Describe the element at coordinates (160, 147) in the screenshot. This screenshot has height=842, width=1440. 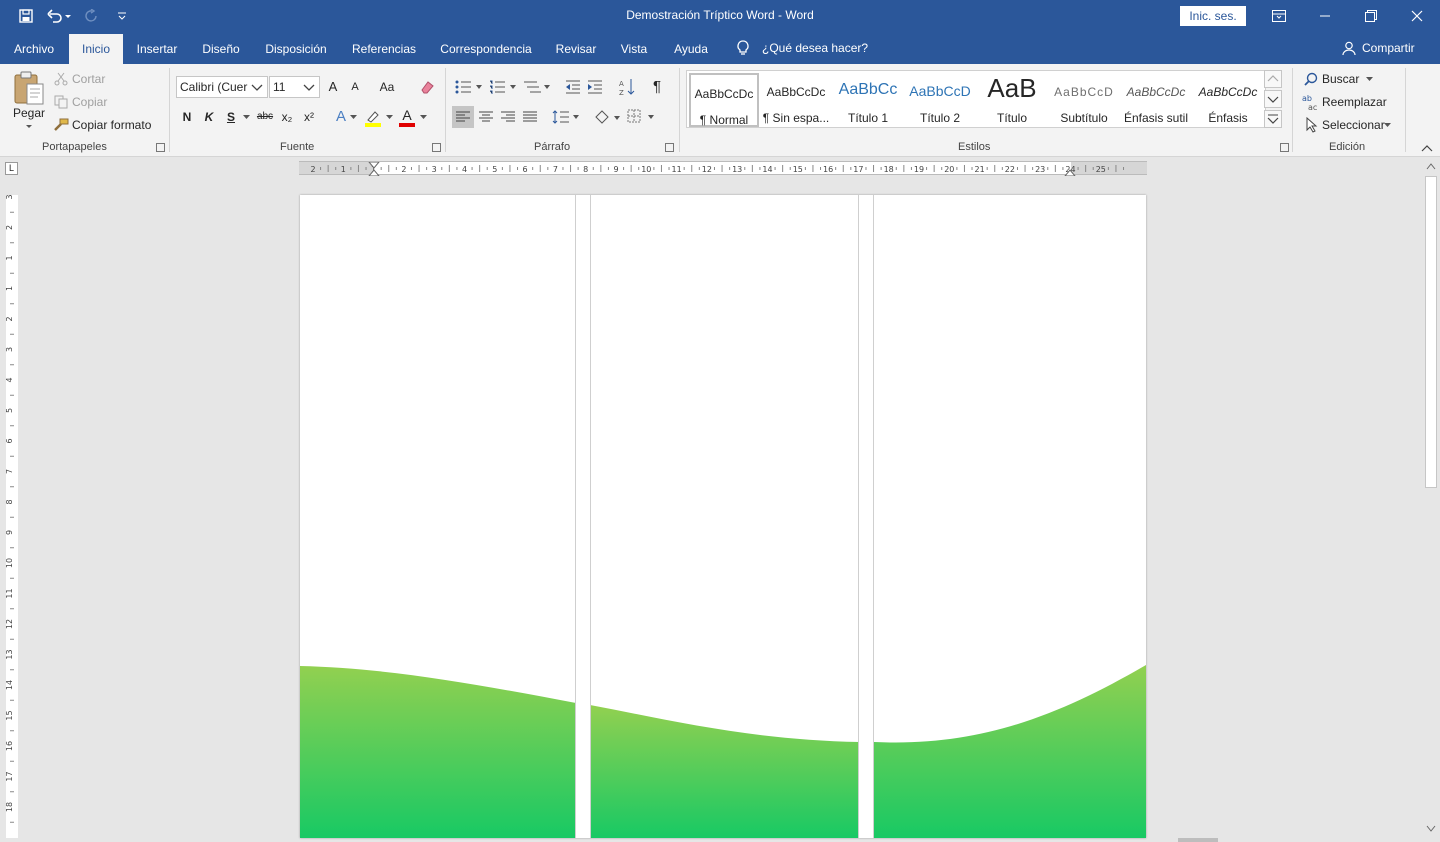
I see `clipboard-launcher-button` at that location.